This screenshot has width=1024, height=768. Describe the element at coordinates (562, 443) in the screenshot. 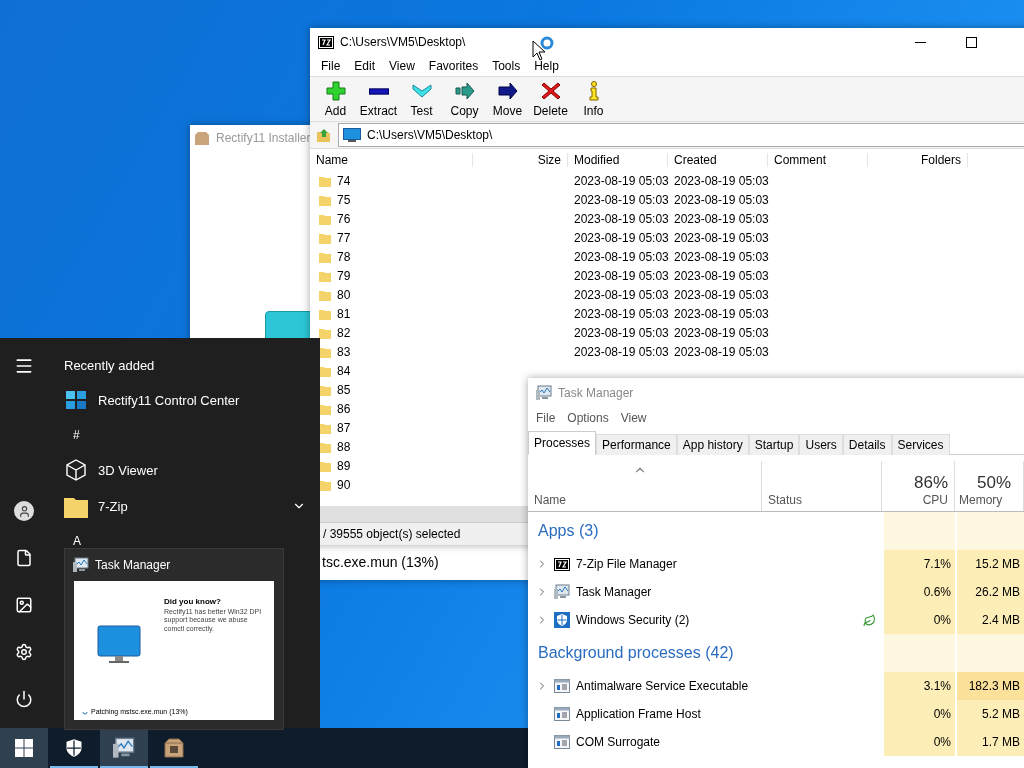

I see `tab: Processes` at that location.